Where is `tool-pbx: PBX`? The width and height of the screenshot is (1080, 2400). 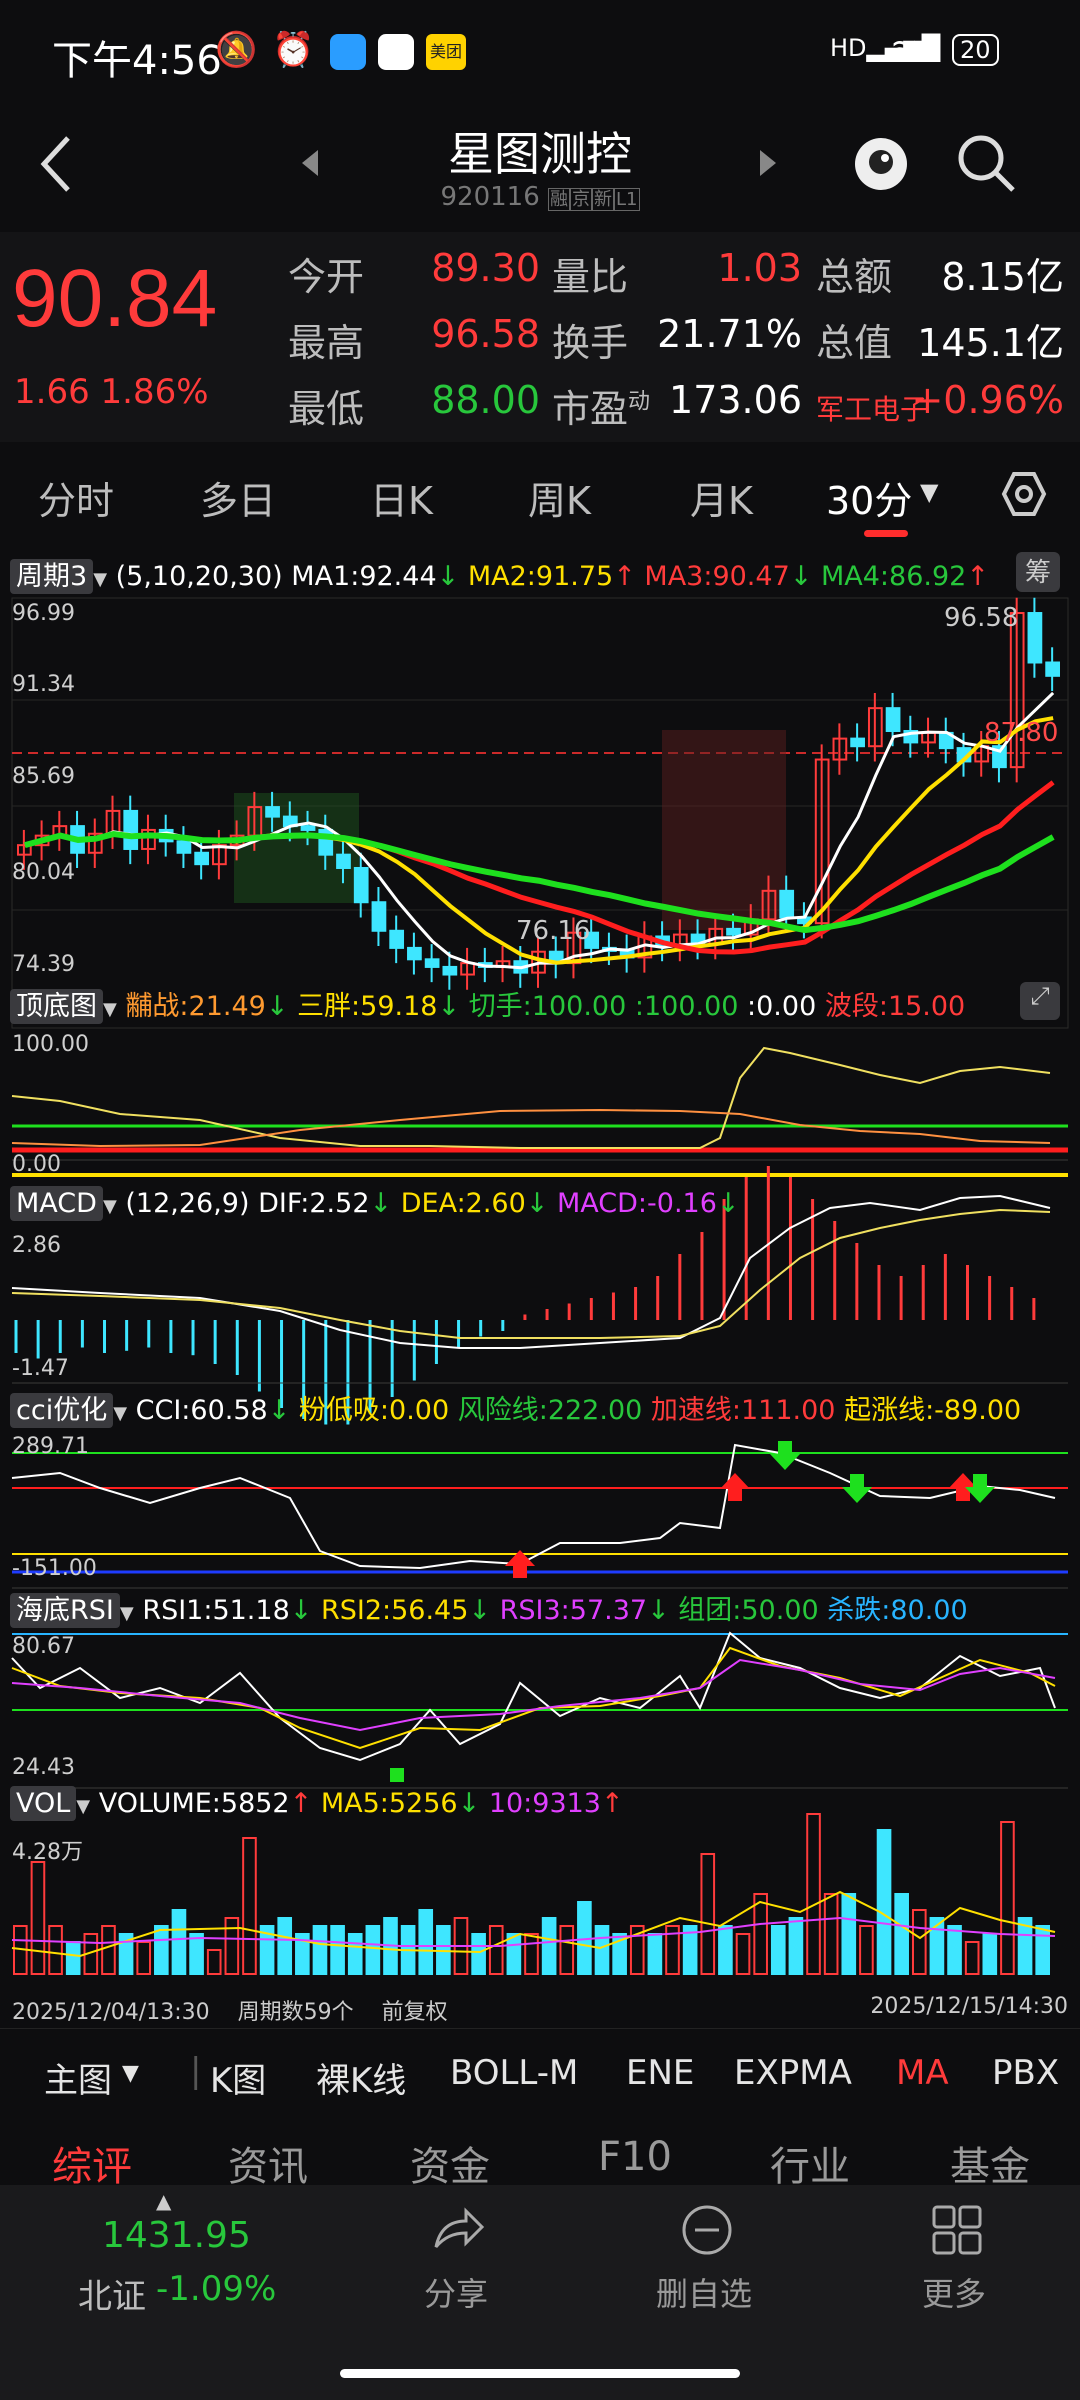
tool-pbx: PBX is located at coordinates (1025, 2073).